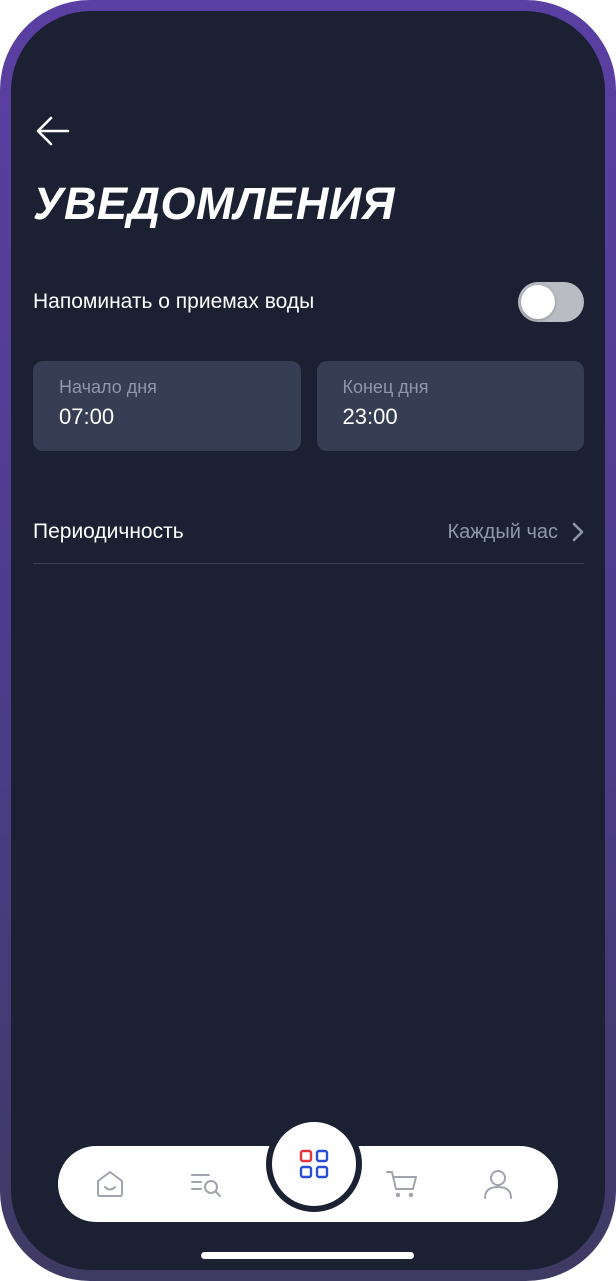 The width and height of the screenshot is (616, 1281). I want to click on arrow-left-icon, so click(53, 131).